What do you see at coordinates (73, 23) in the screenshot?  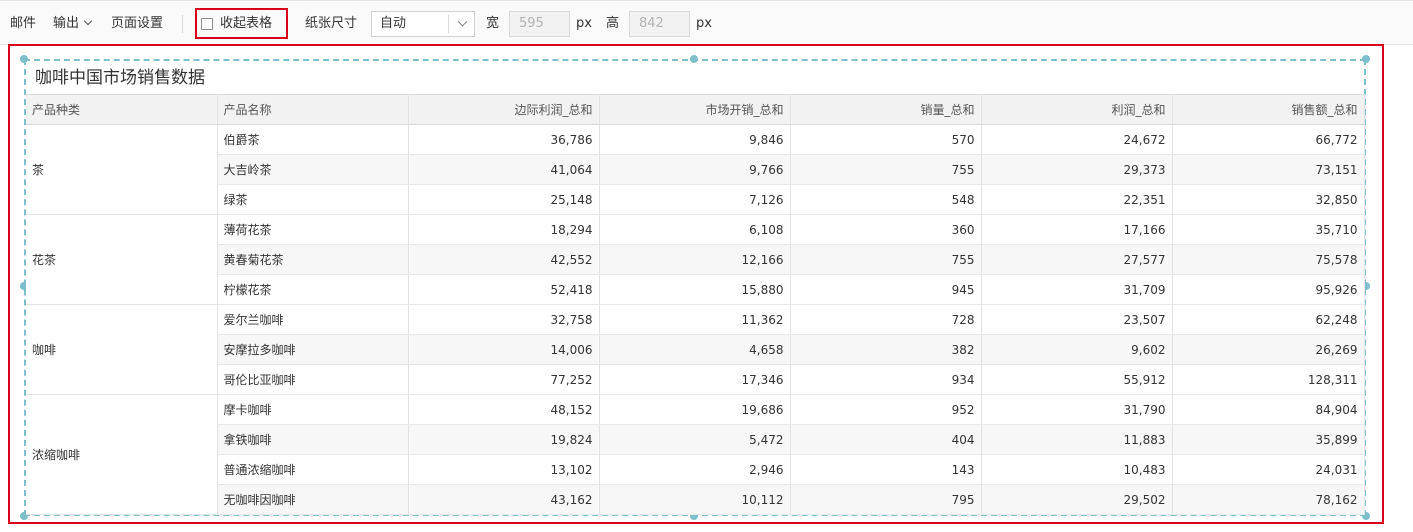 I see `export-menu-button: 输出` at bounding box center [73, 23].